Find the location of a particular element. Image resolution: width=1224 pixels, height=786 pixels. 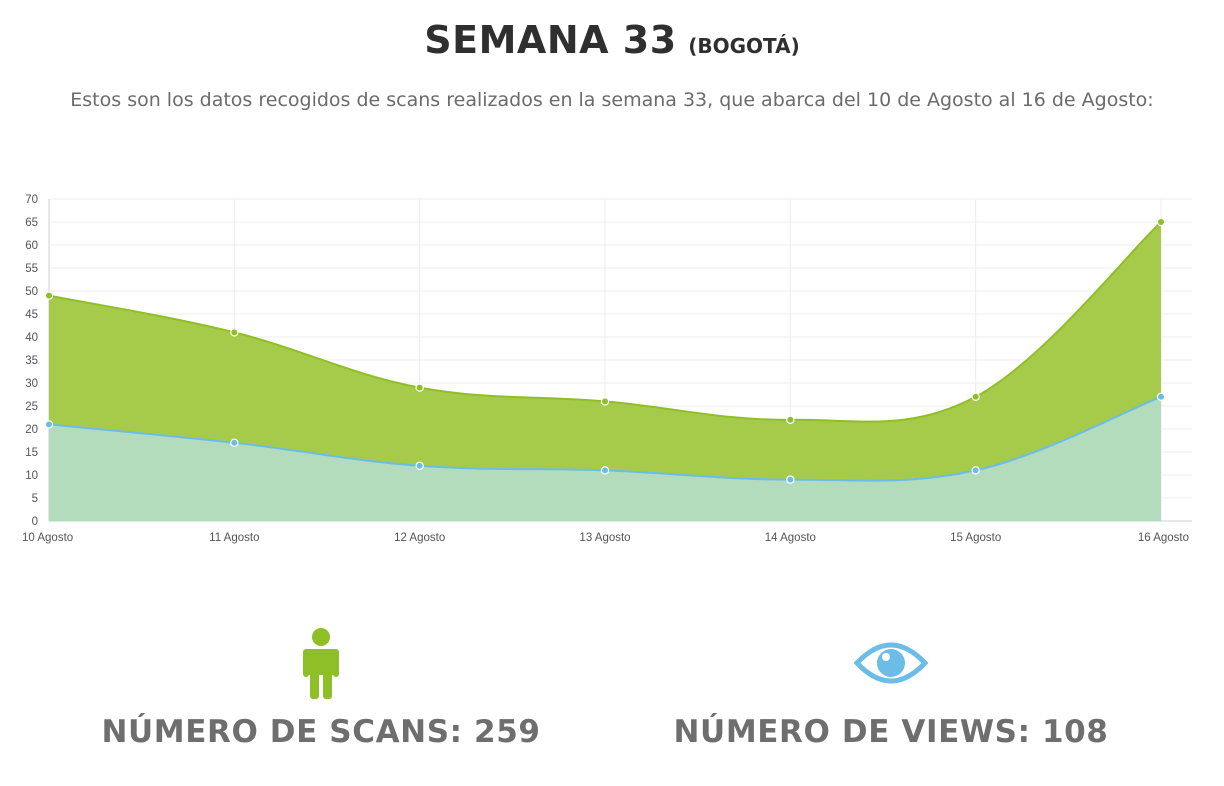

y-tick-label: 65 is located at coordinates (31, 223).